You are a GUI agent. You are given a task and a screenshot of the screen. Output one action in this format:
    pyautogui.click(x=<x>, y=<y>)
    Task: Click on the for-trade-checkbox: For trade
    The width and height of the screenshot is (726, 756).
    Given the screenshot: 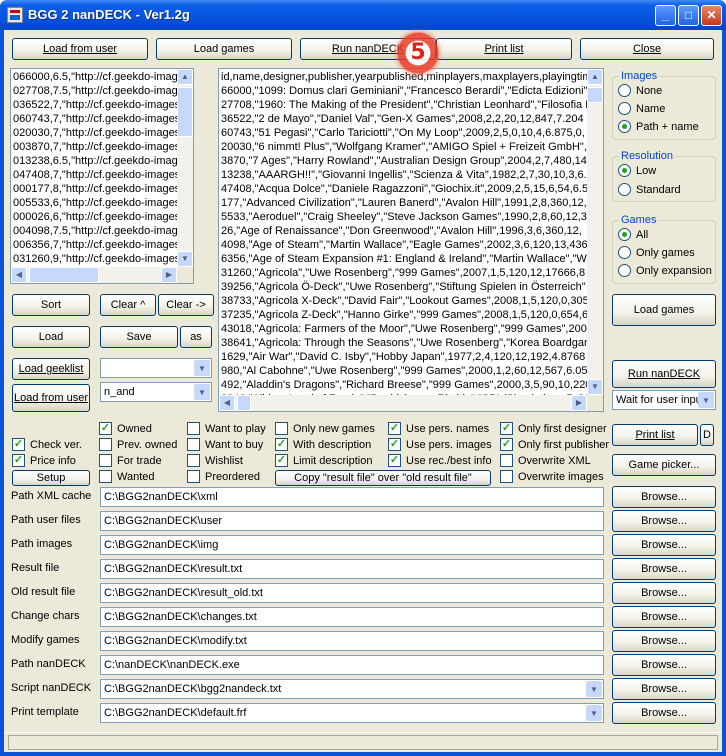 What is the action you would take?
    pyautogui.click(x=130, y=460)
    